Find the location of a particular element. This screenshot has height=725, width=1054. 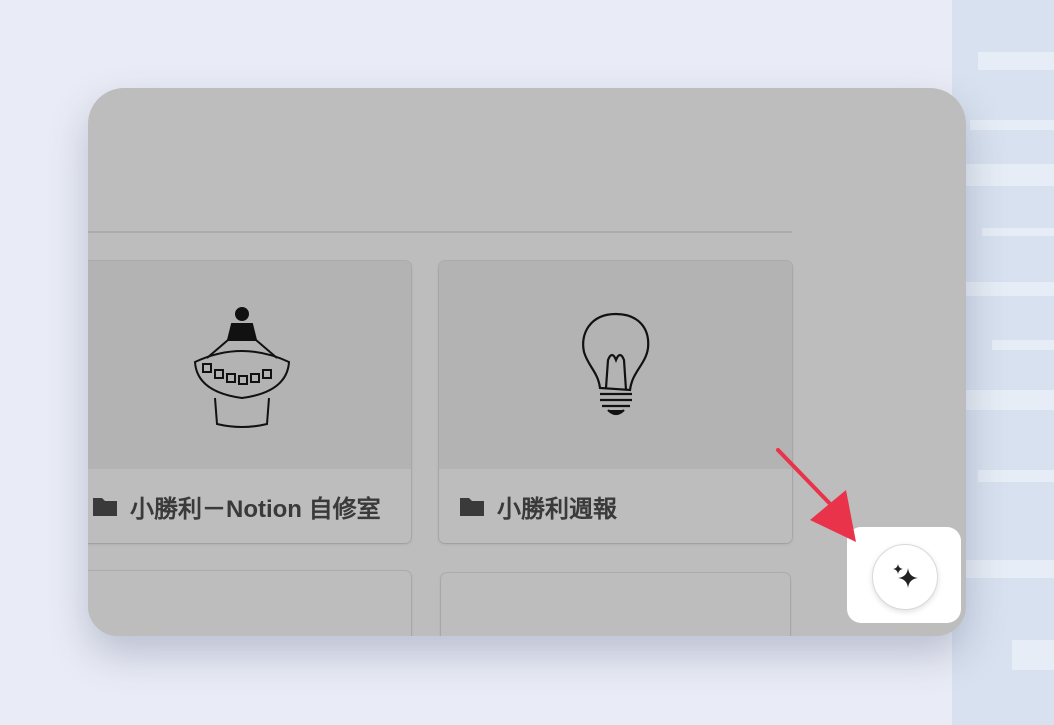

card-title: 小勝利－Notion 自修室 is located at coordinates (255, 509).